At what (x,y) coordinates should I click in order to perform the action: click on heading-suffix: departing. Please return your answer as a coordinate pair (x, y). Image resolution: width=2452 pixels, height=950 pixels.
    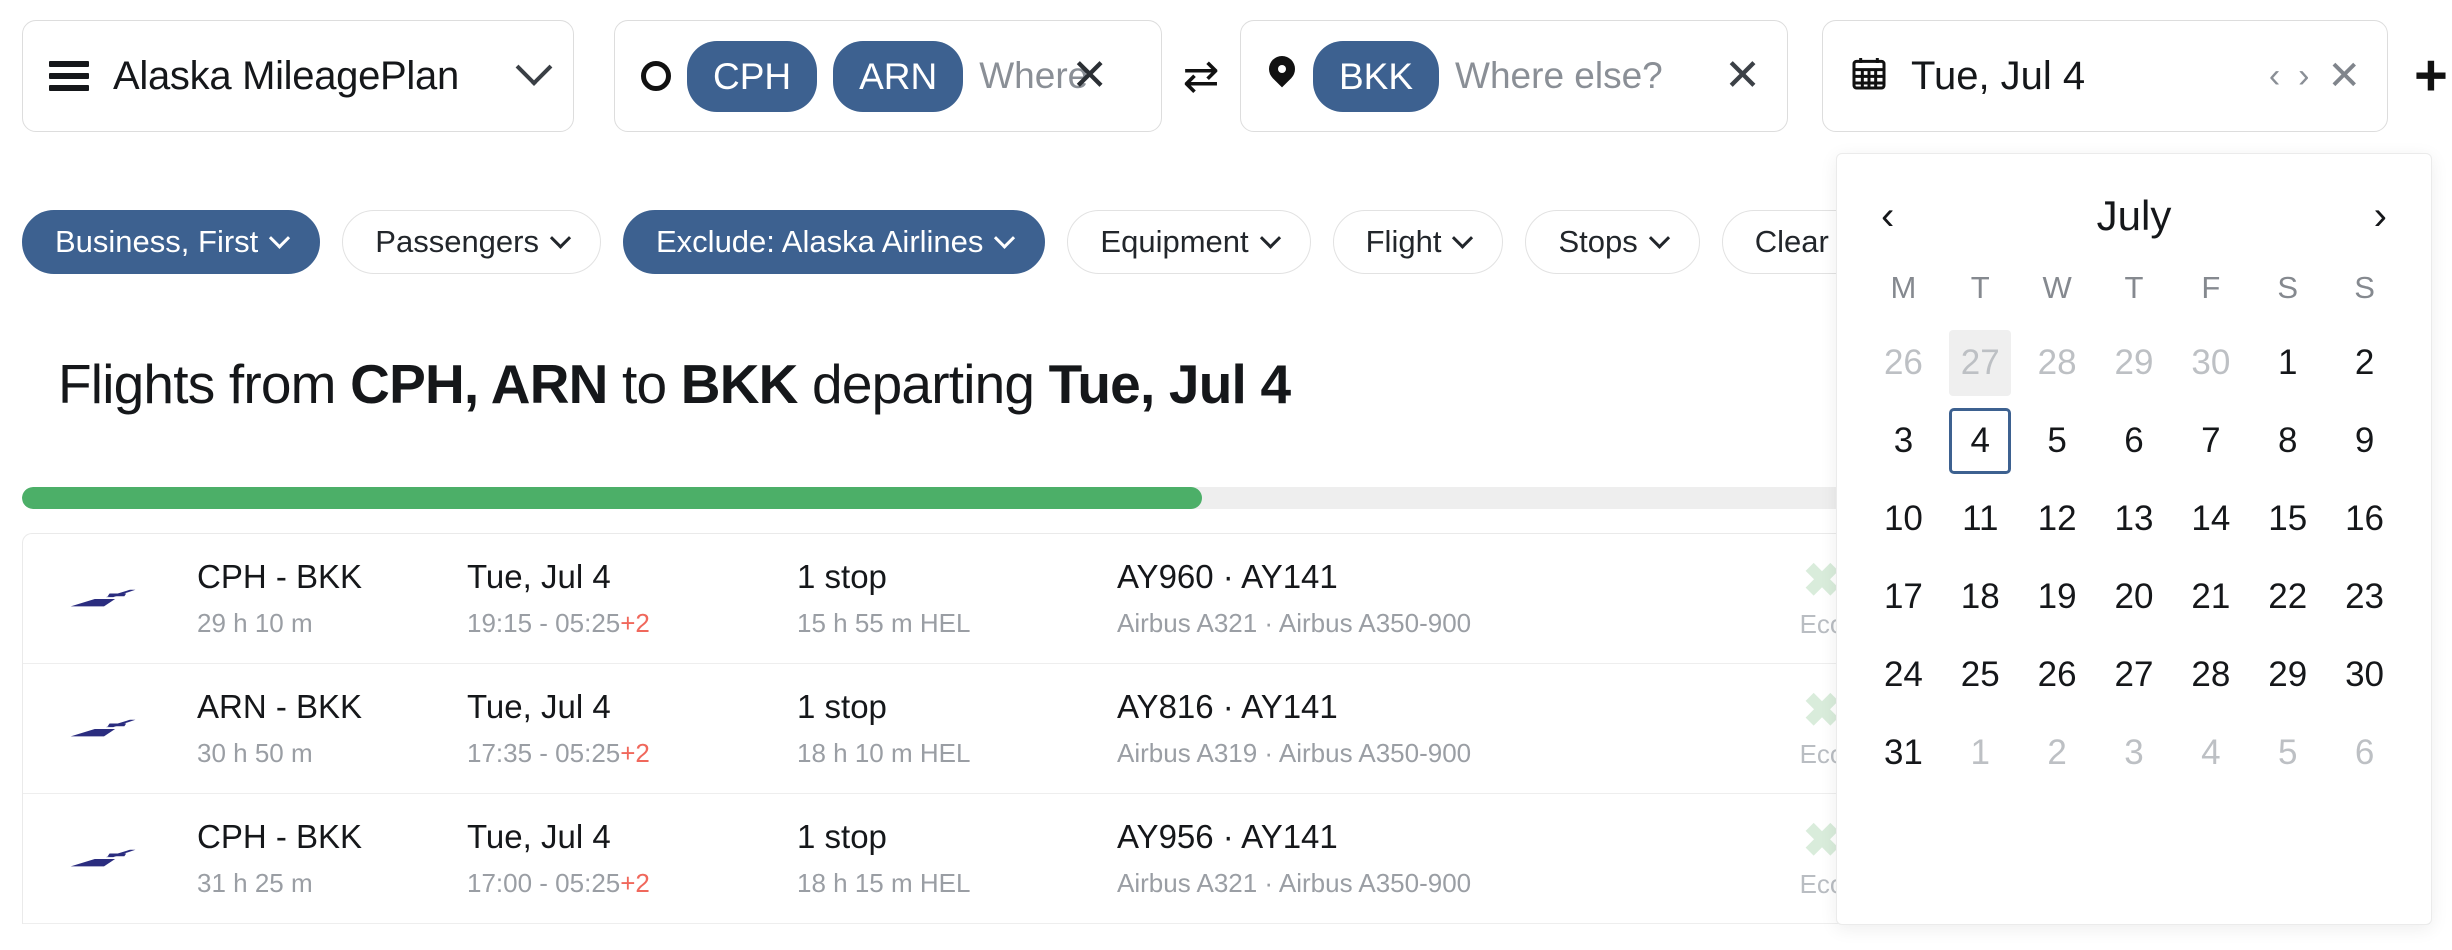
    Looking at the image, I should click on (923, 384).